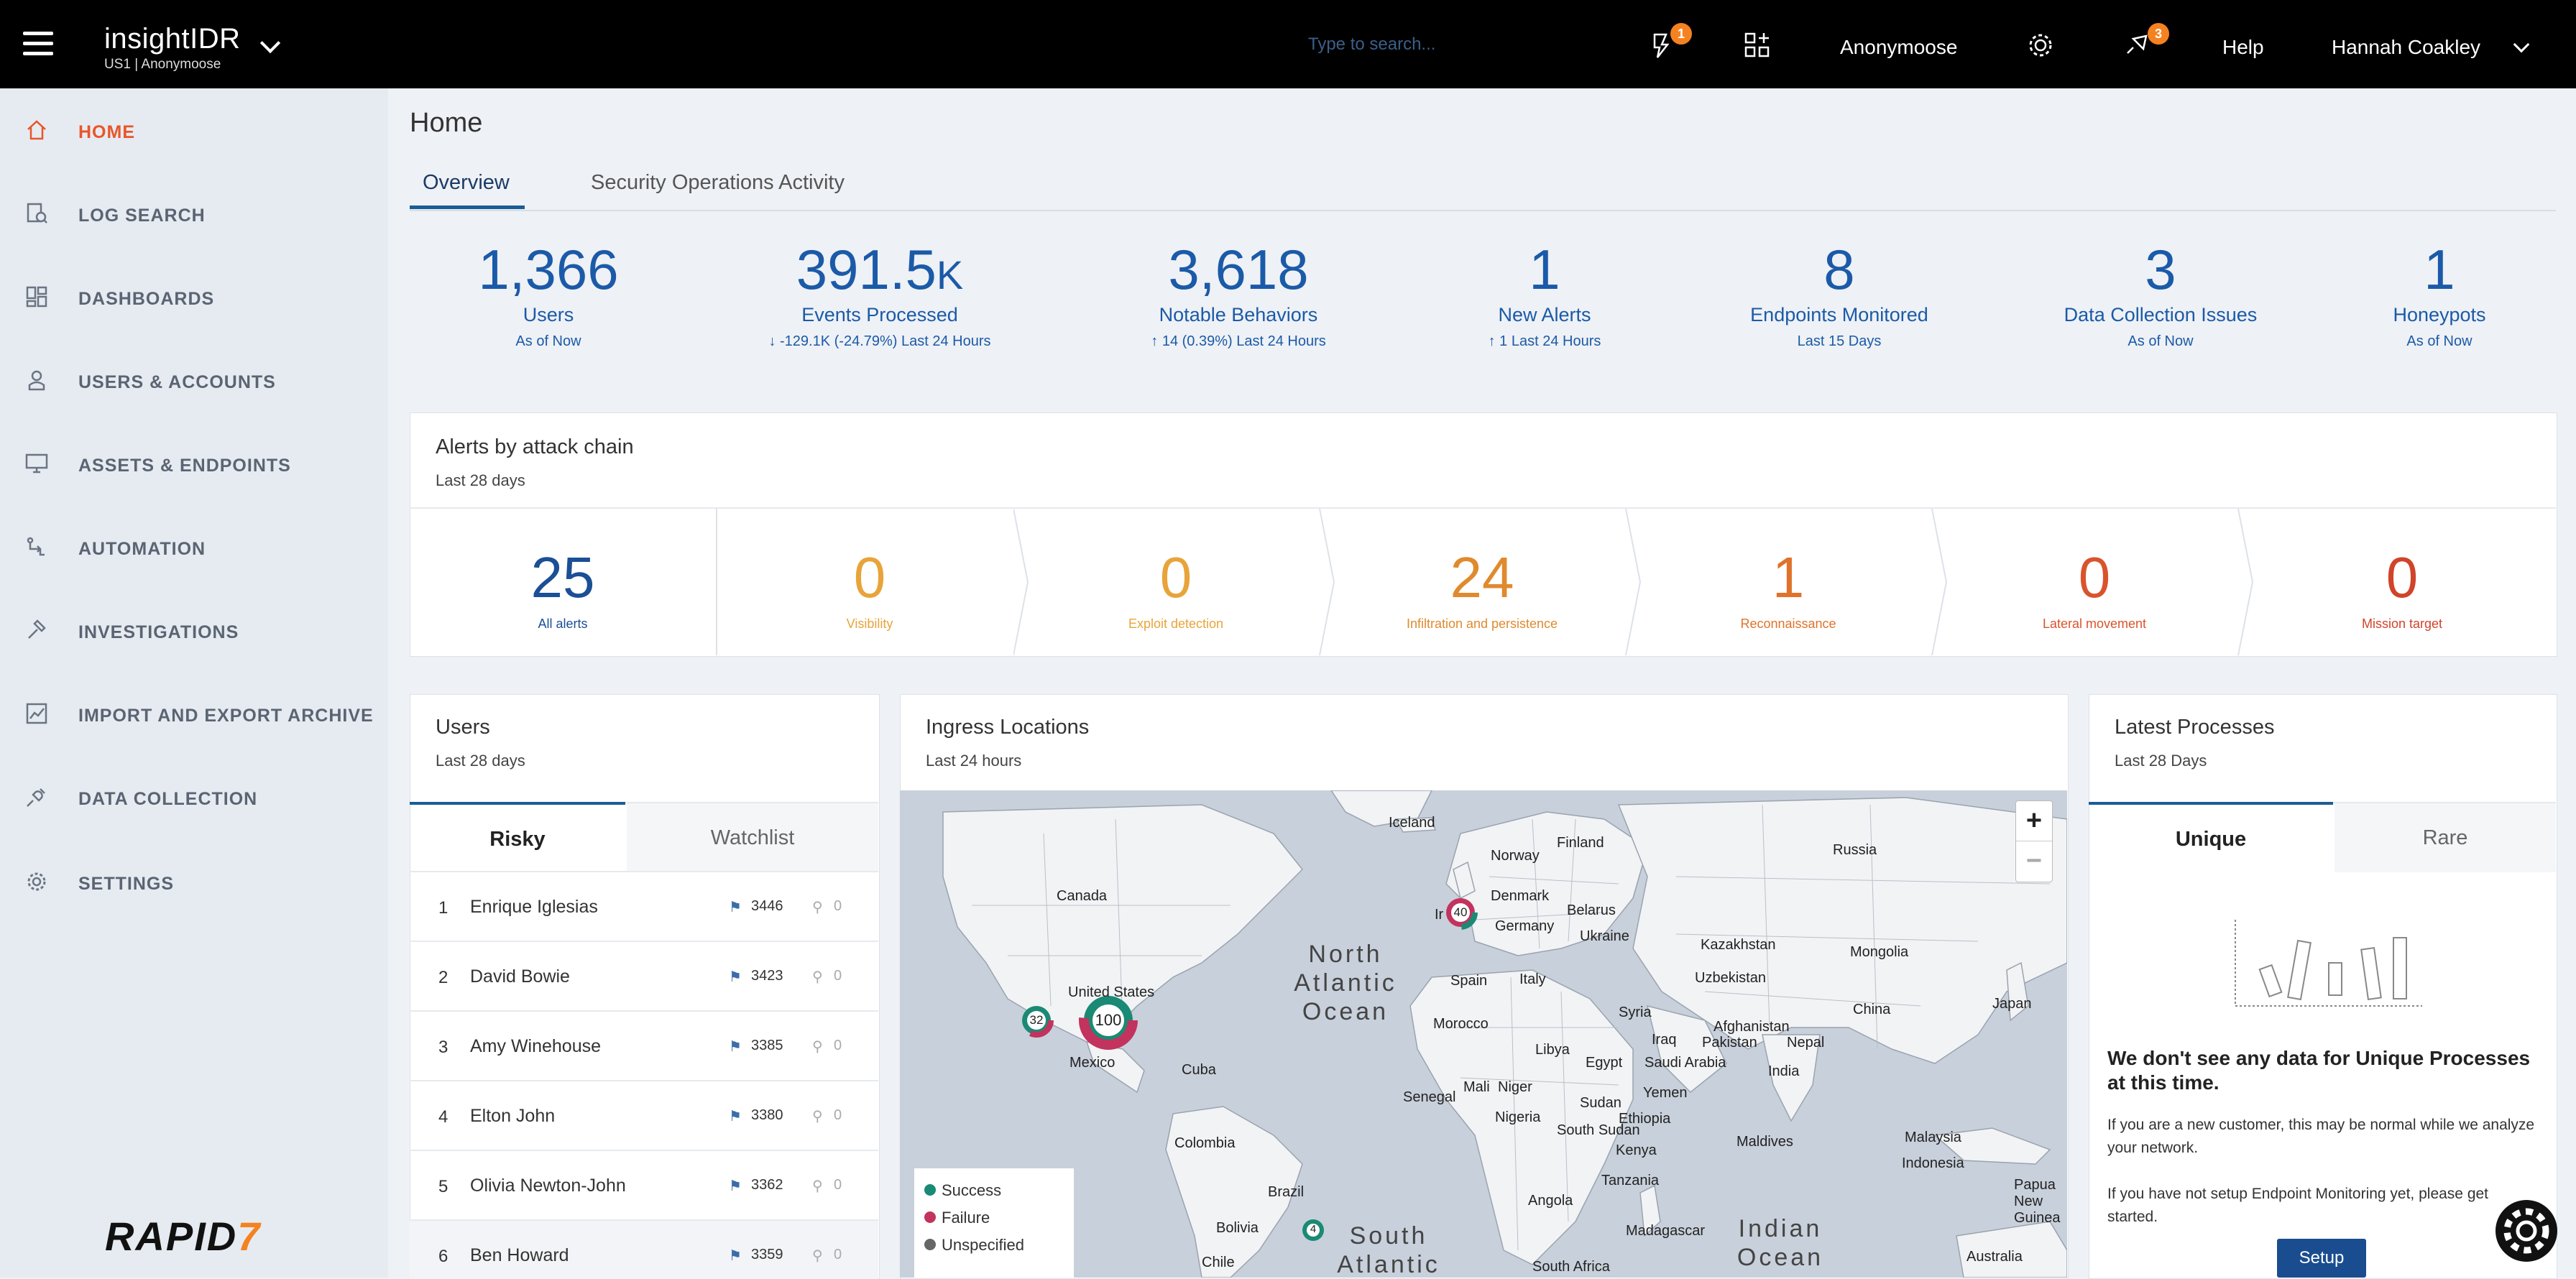 This screenshot has height=1279, width=2576. I want to click on product-switcher: insightIDR US1 | Anonymoose, so click(172, 48).